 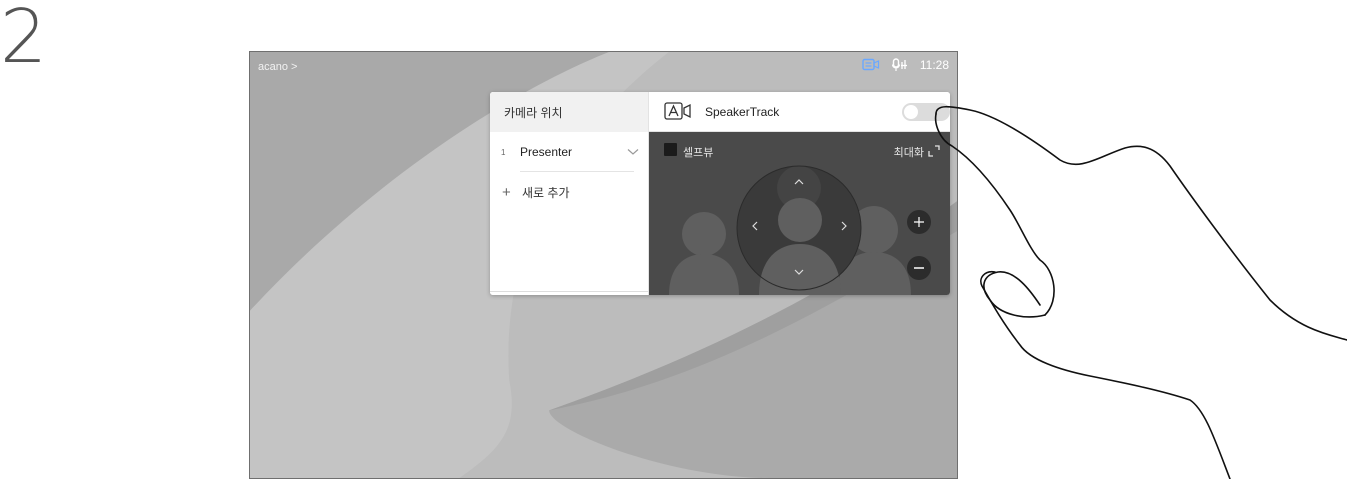 What do you see at coordinates (911, 112) in the screenshot?
I see `toggle-knob` at bounding box center [911, 112].